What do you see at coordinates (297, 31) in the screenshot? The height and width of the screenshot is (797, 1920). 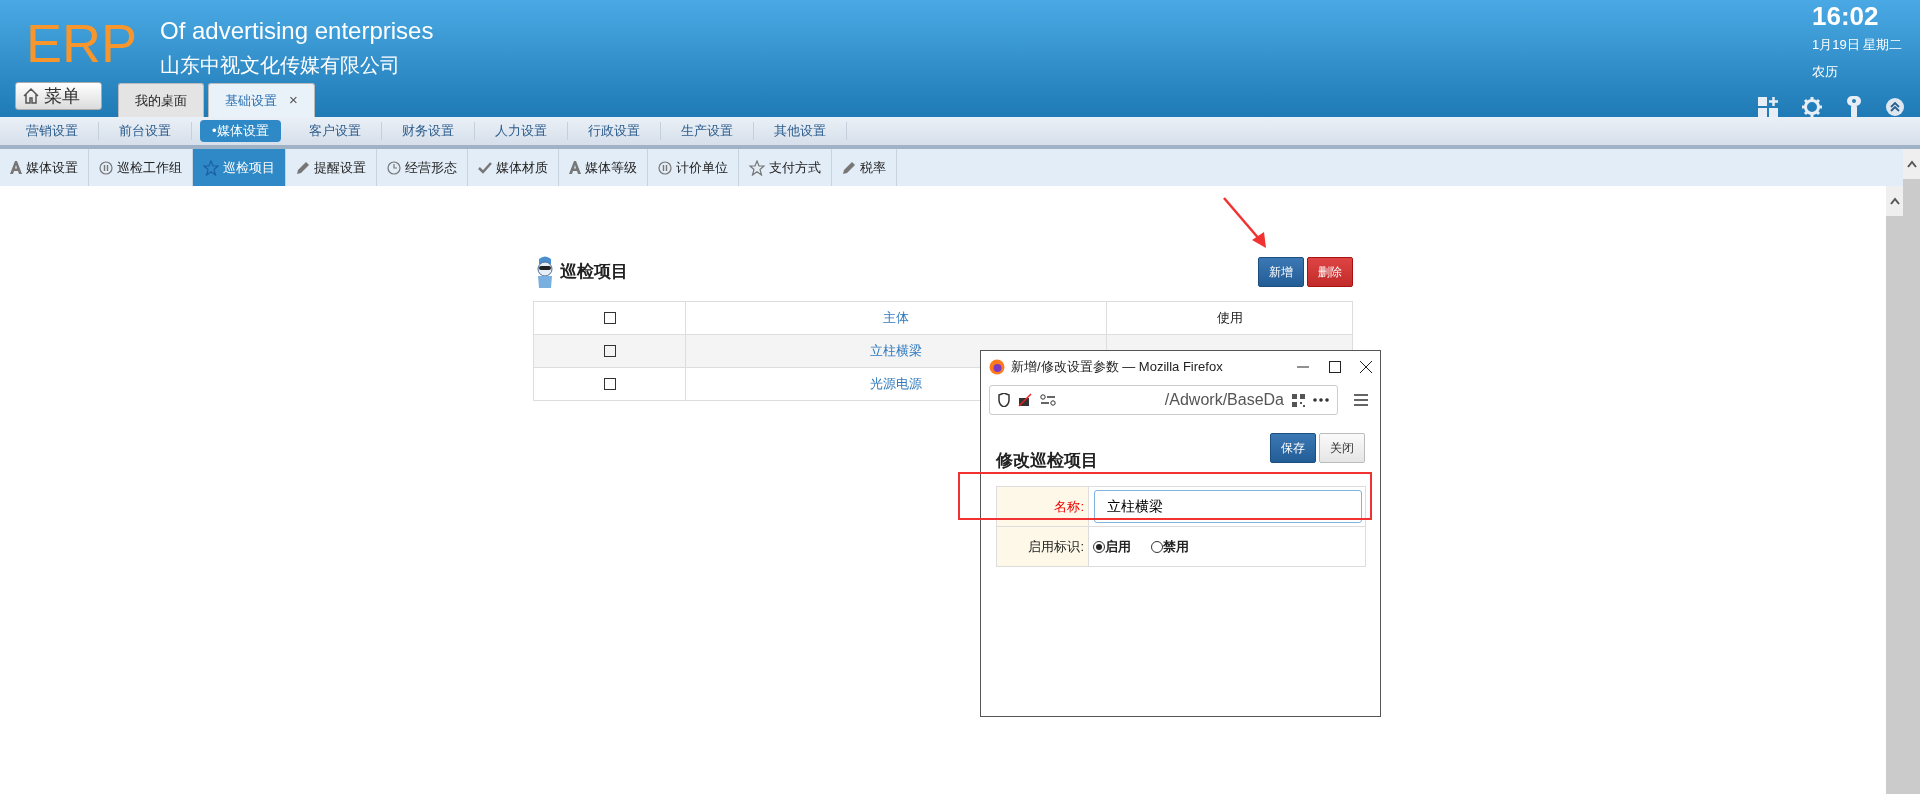 I see `app-title: Of advertising enterprises` at bounding box center [297, 31].